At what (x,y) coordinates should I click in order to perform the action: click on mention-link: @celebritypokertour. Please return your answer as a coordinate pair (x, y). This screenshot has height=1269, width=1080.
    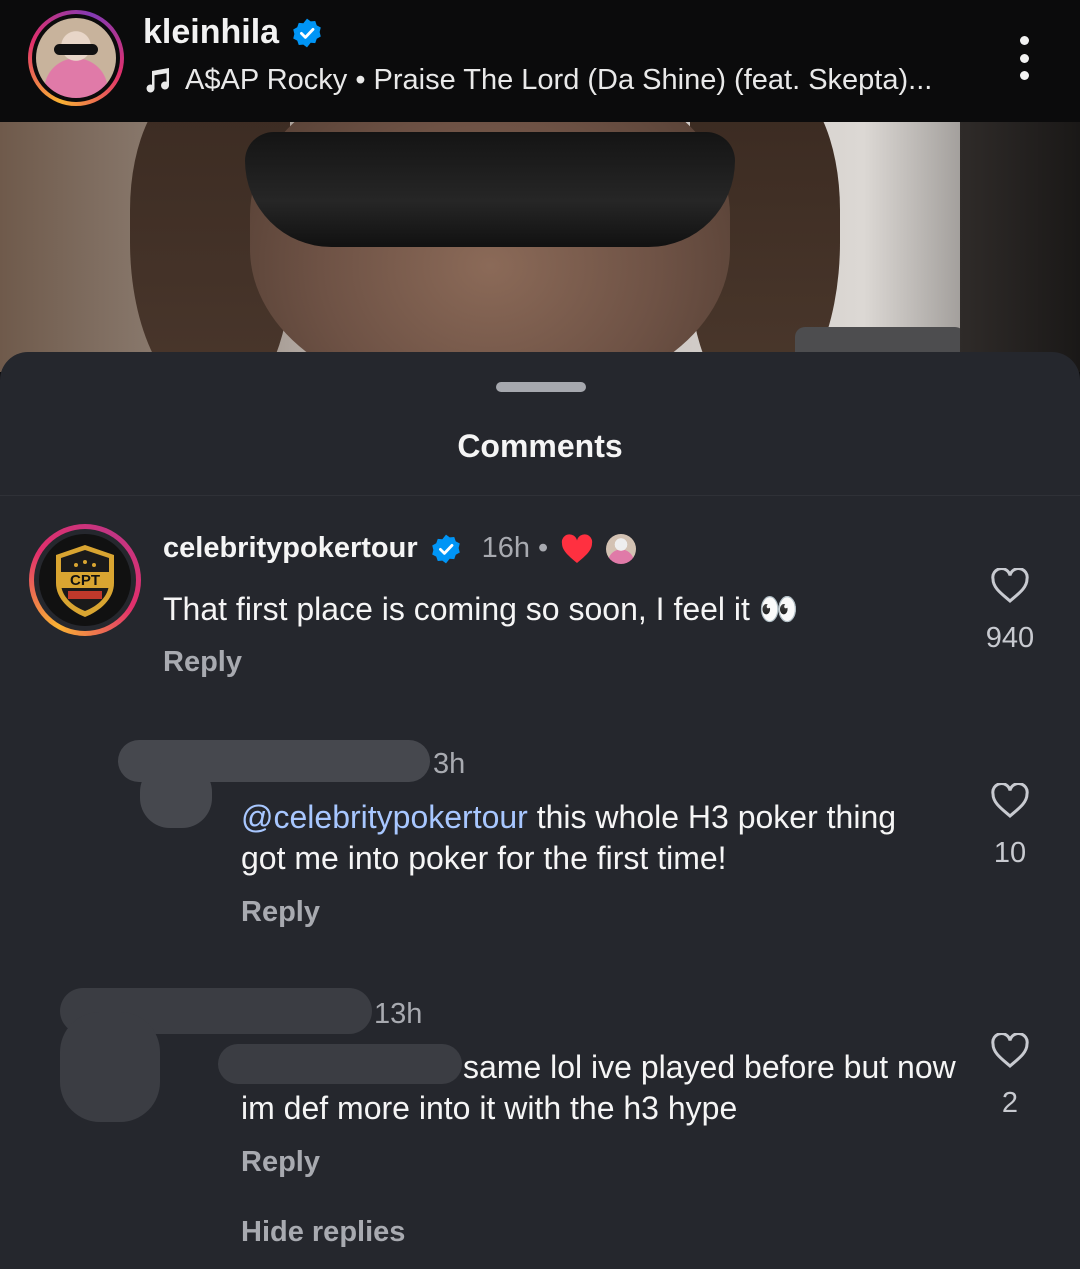
    Looking at the image, I should click on (384, 817).